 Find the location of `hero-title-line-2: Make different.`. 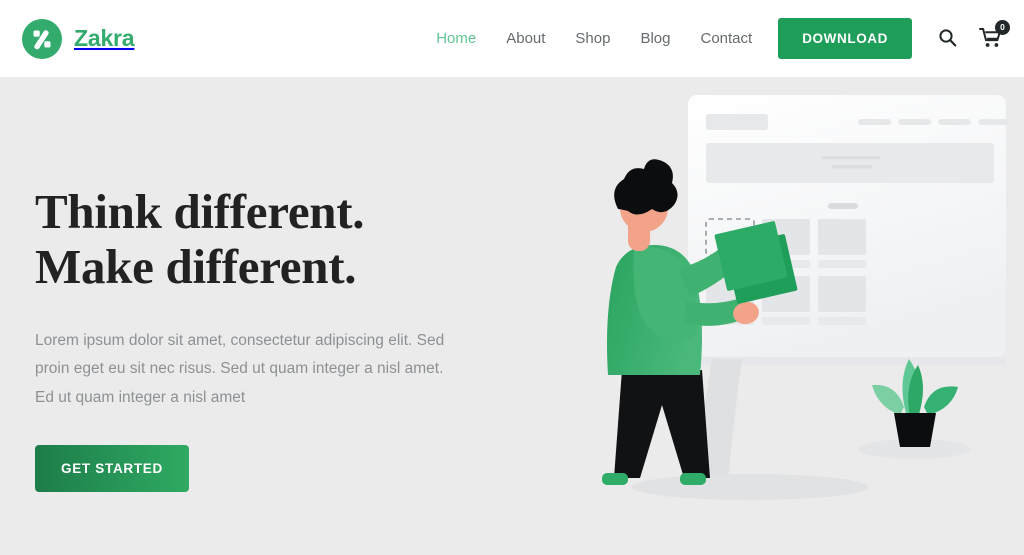

hero-title-line-2: Make different. is located at coordinates (196, 266).